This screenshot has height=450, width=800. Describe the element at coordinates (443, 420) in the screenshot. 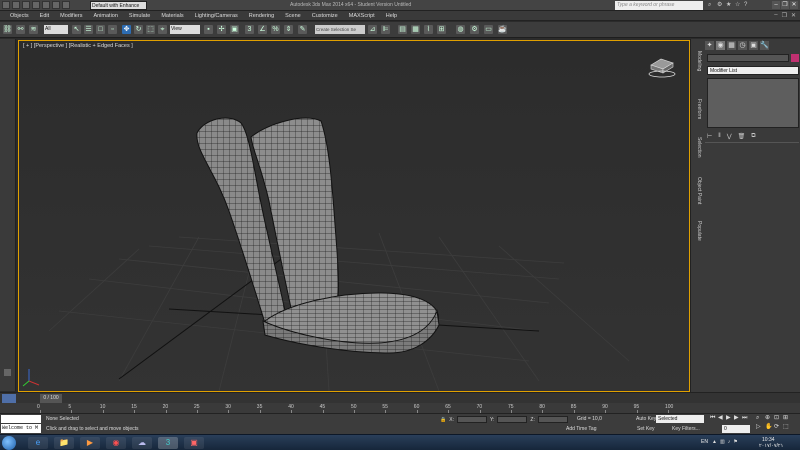

I see `lock-selection-icon: 🔒` at that location.